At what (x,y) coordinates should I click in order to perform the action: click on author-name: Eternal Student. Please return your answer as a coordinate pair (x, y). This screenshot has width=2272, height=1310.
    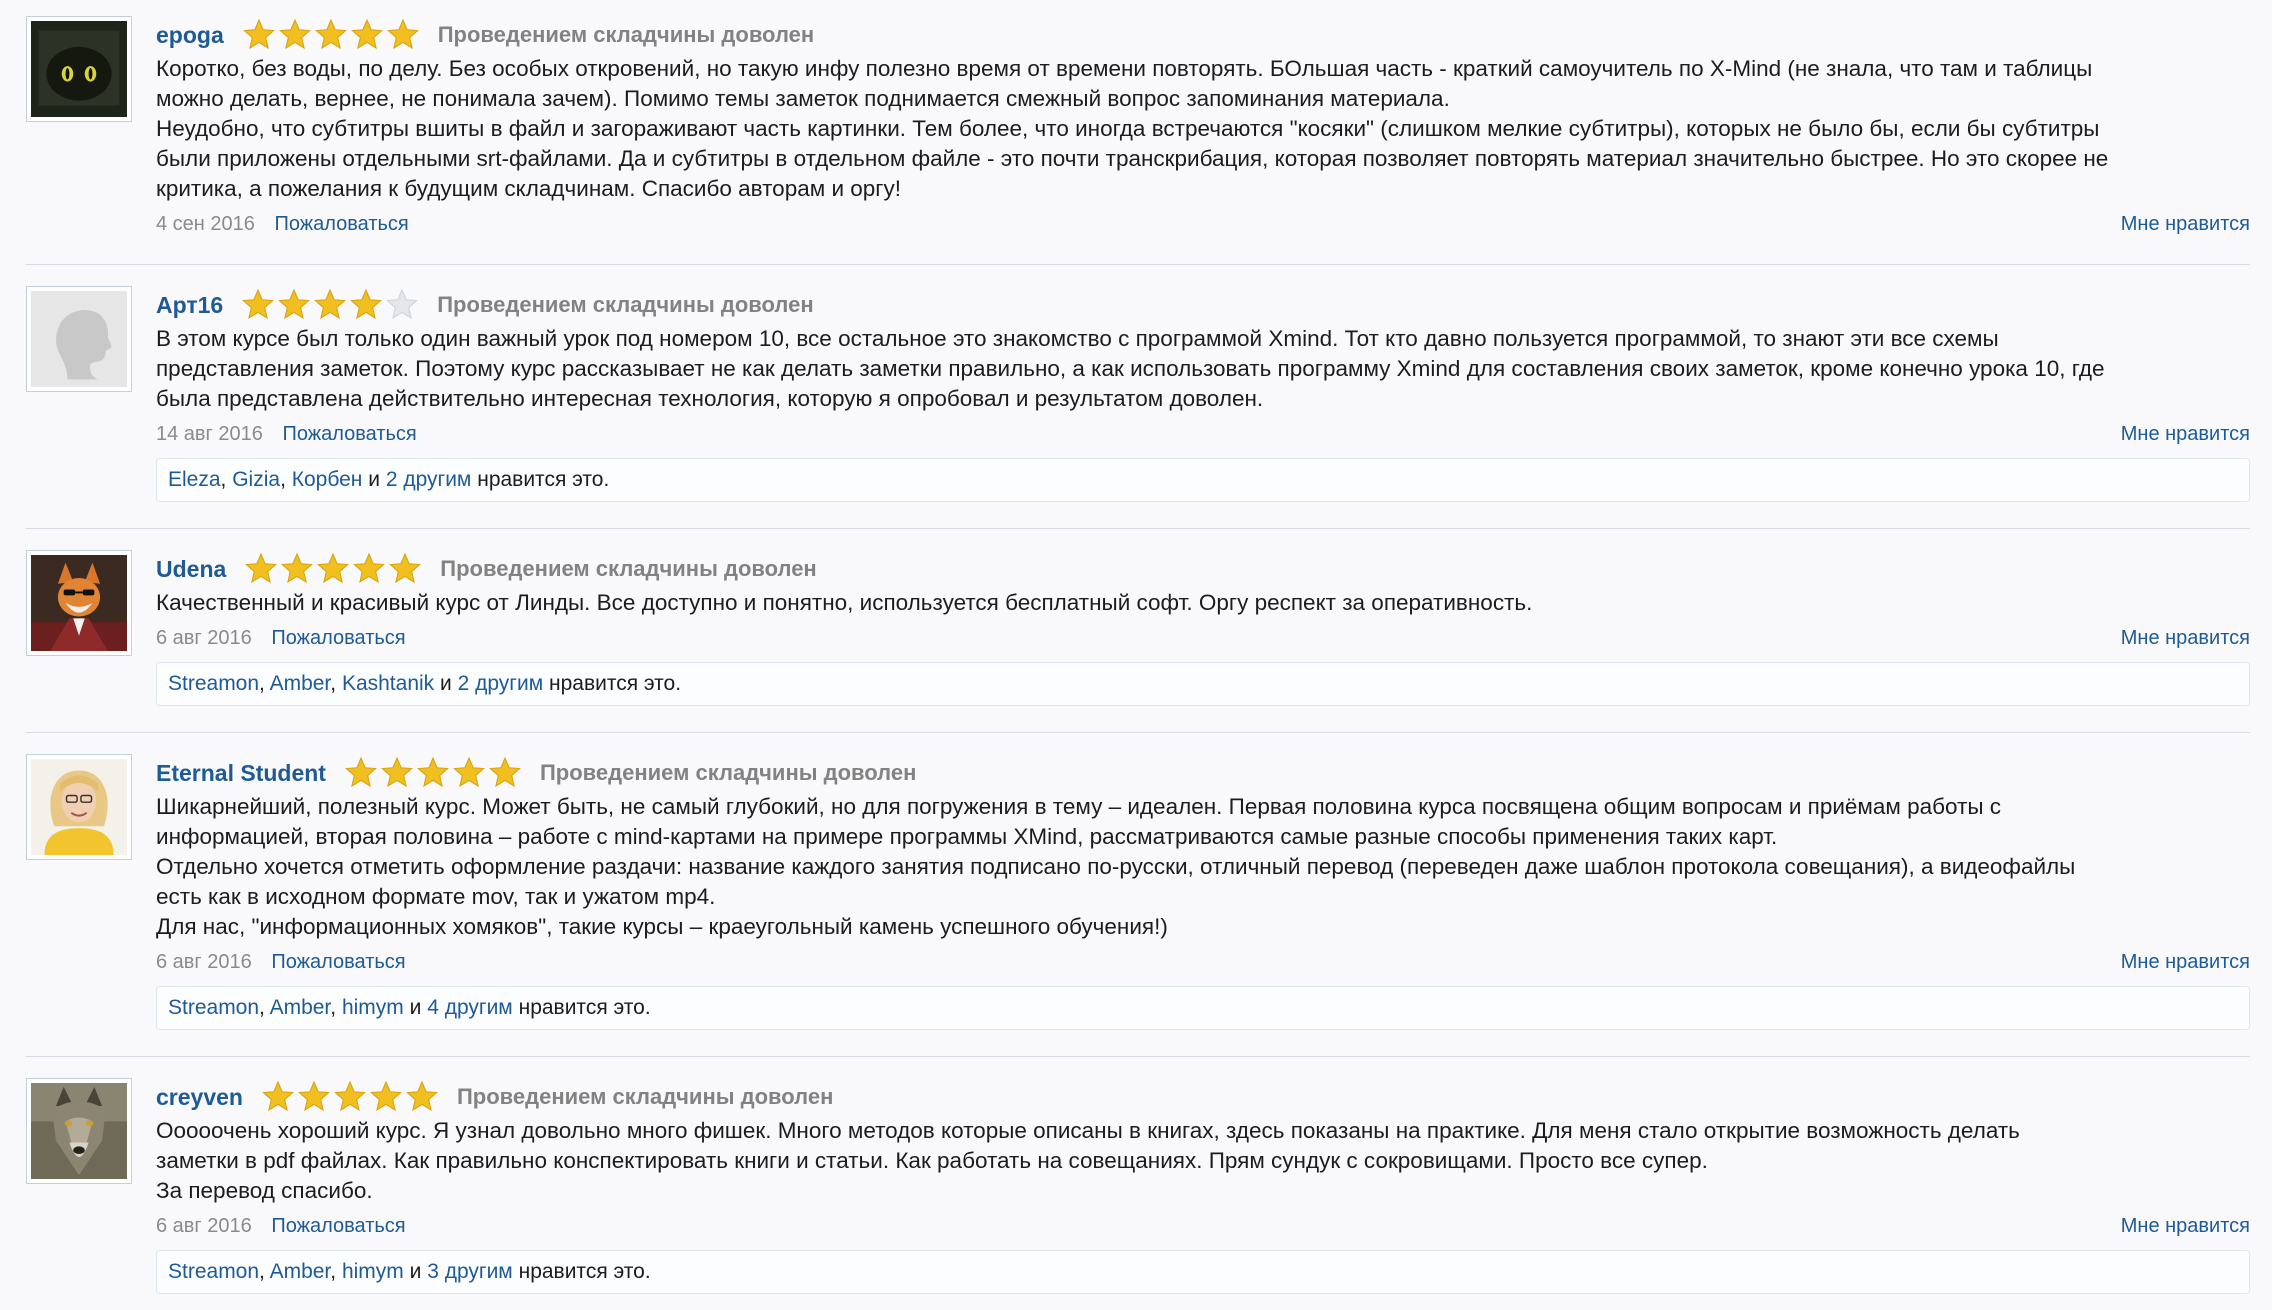
    Looking at the image, I should click on (241, 773).